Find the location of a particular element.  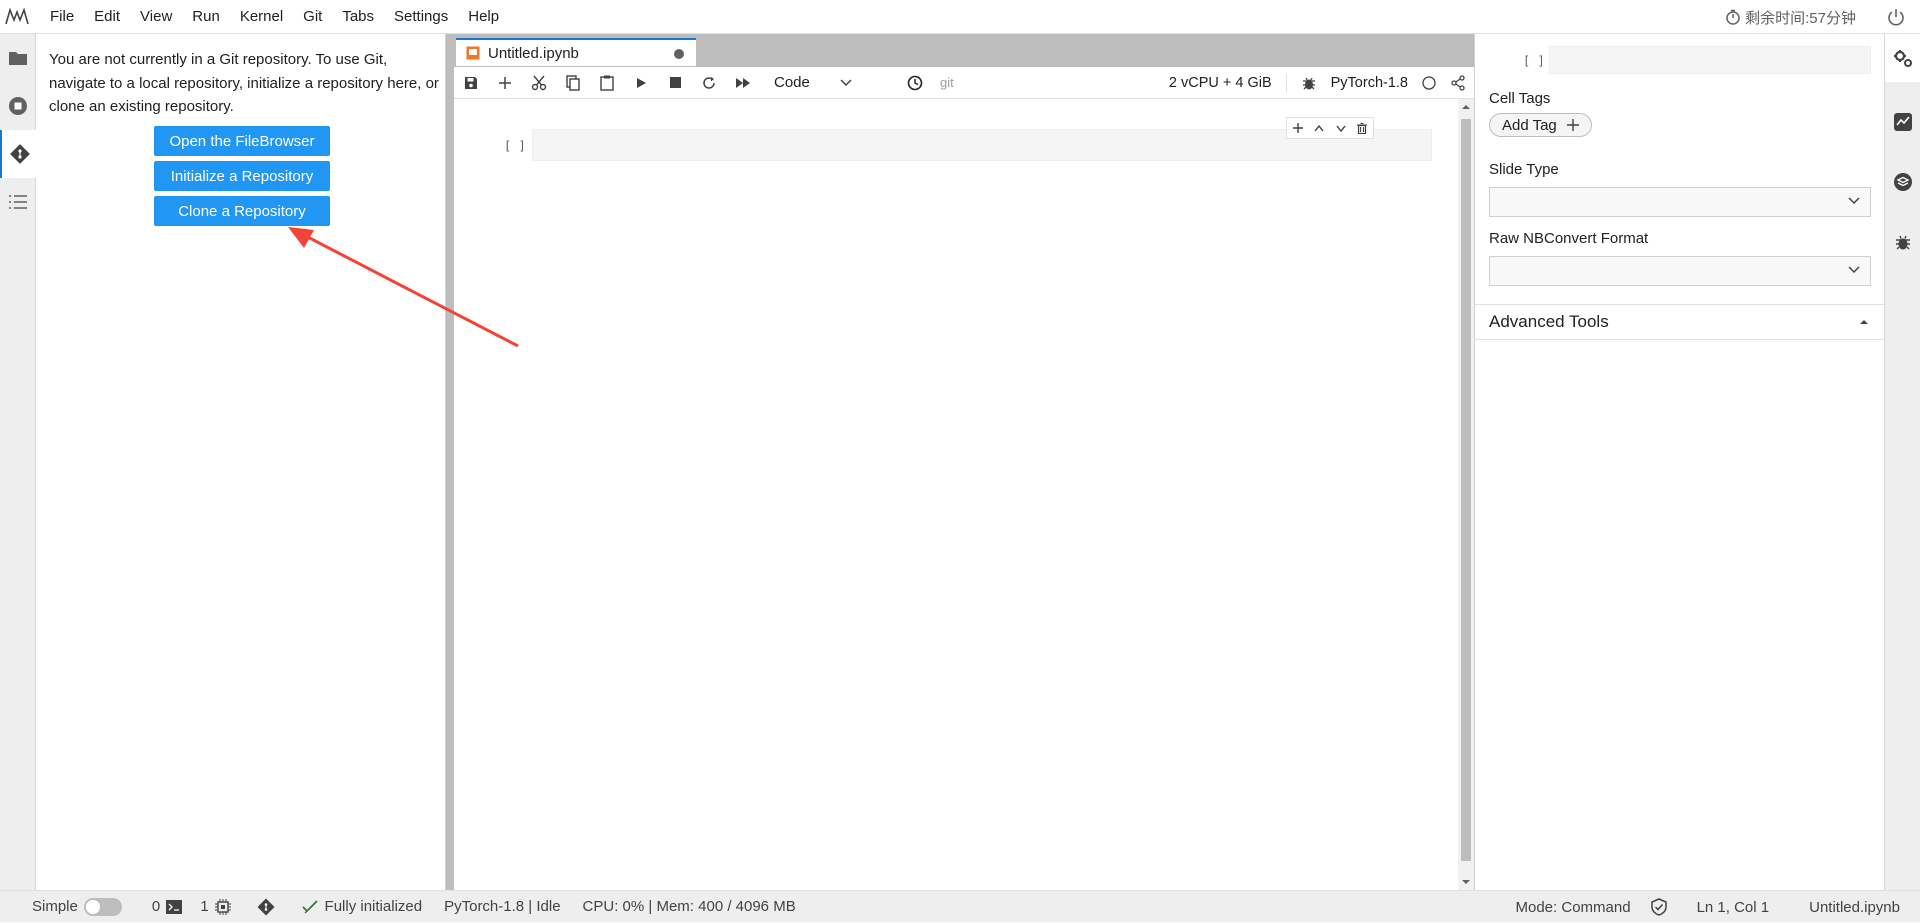

add-tag-button: Add Tag is located at coordinates (1540, 125).